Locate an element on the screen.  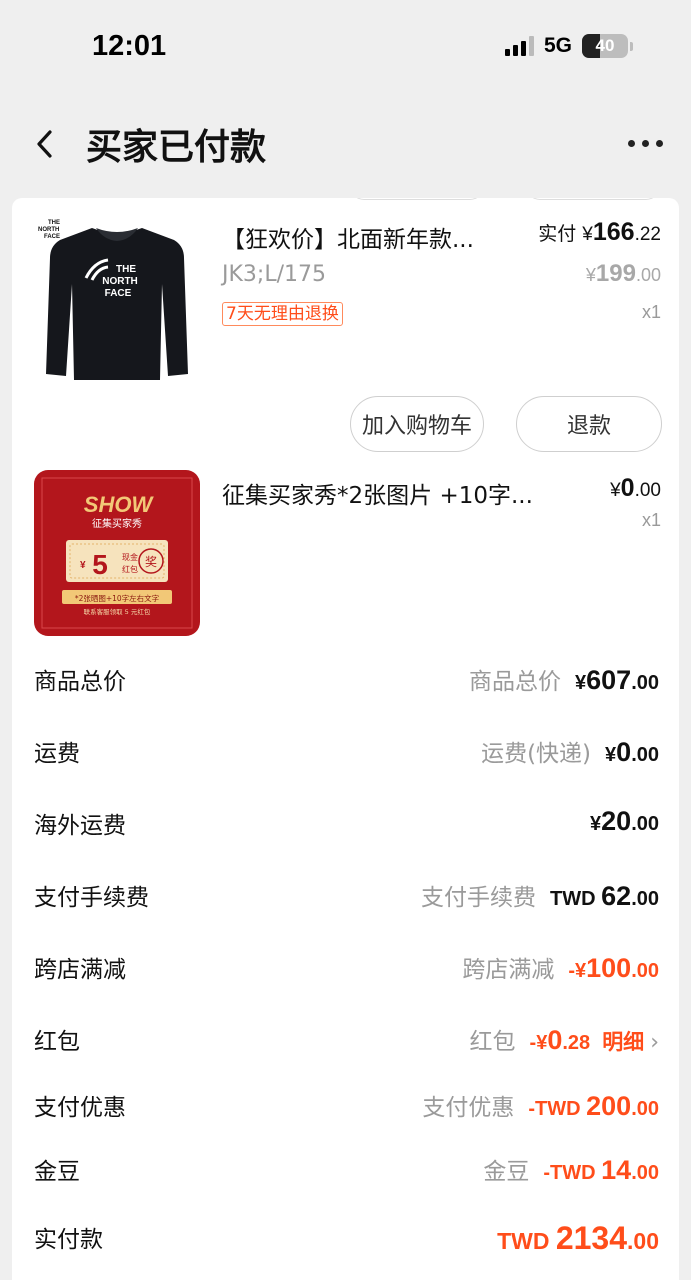
return-policy-tag: 7天无理由退换 is located at coordinates (282, 314).